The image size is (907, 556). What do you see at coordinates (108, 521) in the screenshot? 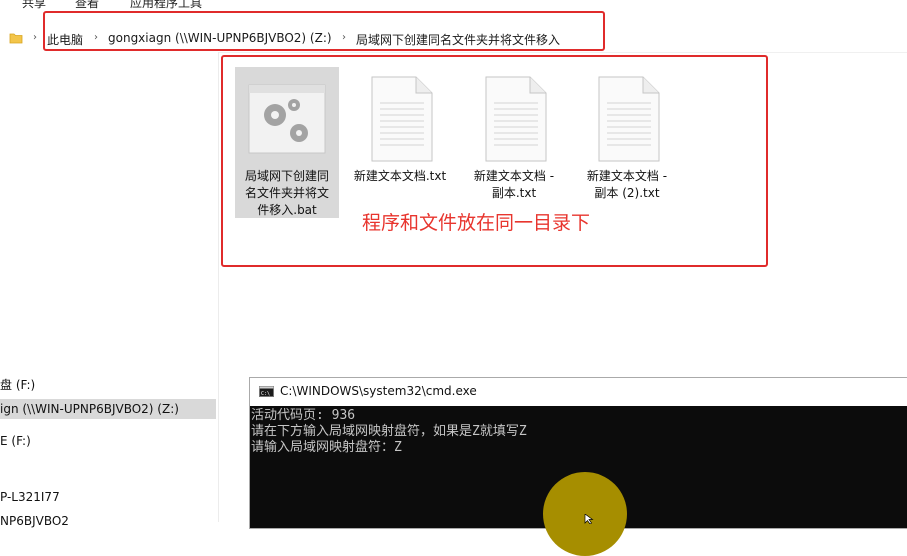
I see `nav-item-computer-upnp6bjvbo2: NP6BJVBO2` at bounding box center [108, 521].